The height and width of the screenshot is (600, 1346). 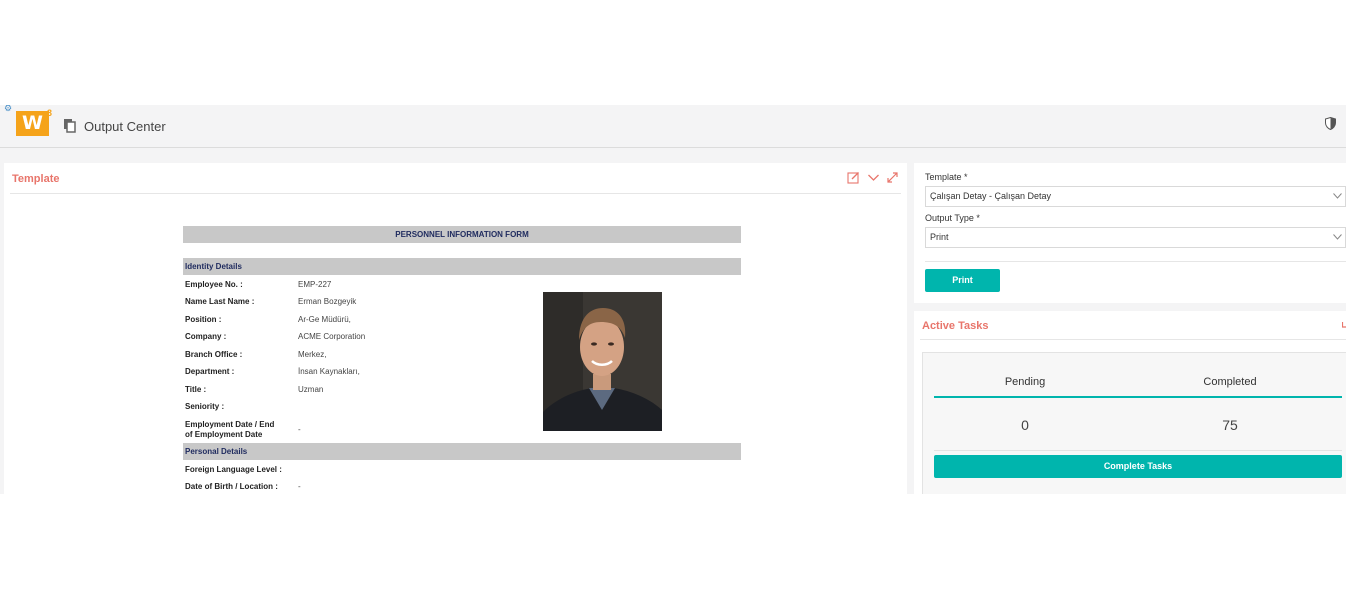 What do you see at coordinates (231, 486) in the screenshot?
I see `field-label-birth: Date of Birth / Location :` at bounding box center [231, 486].